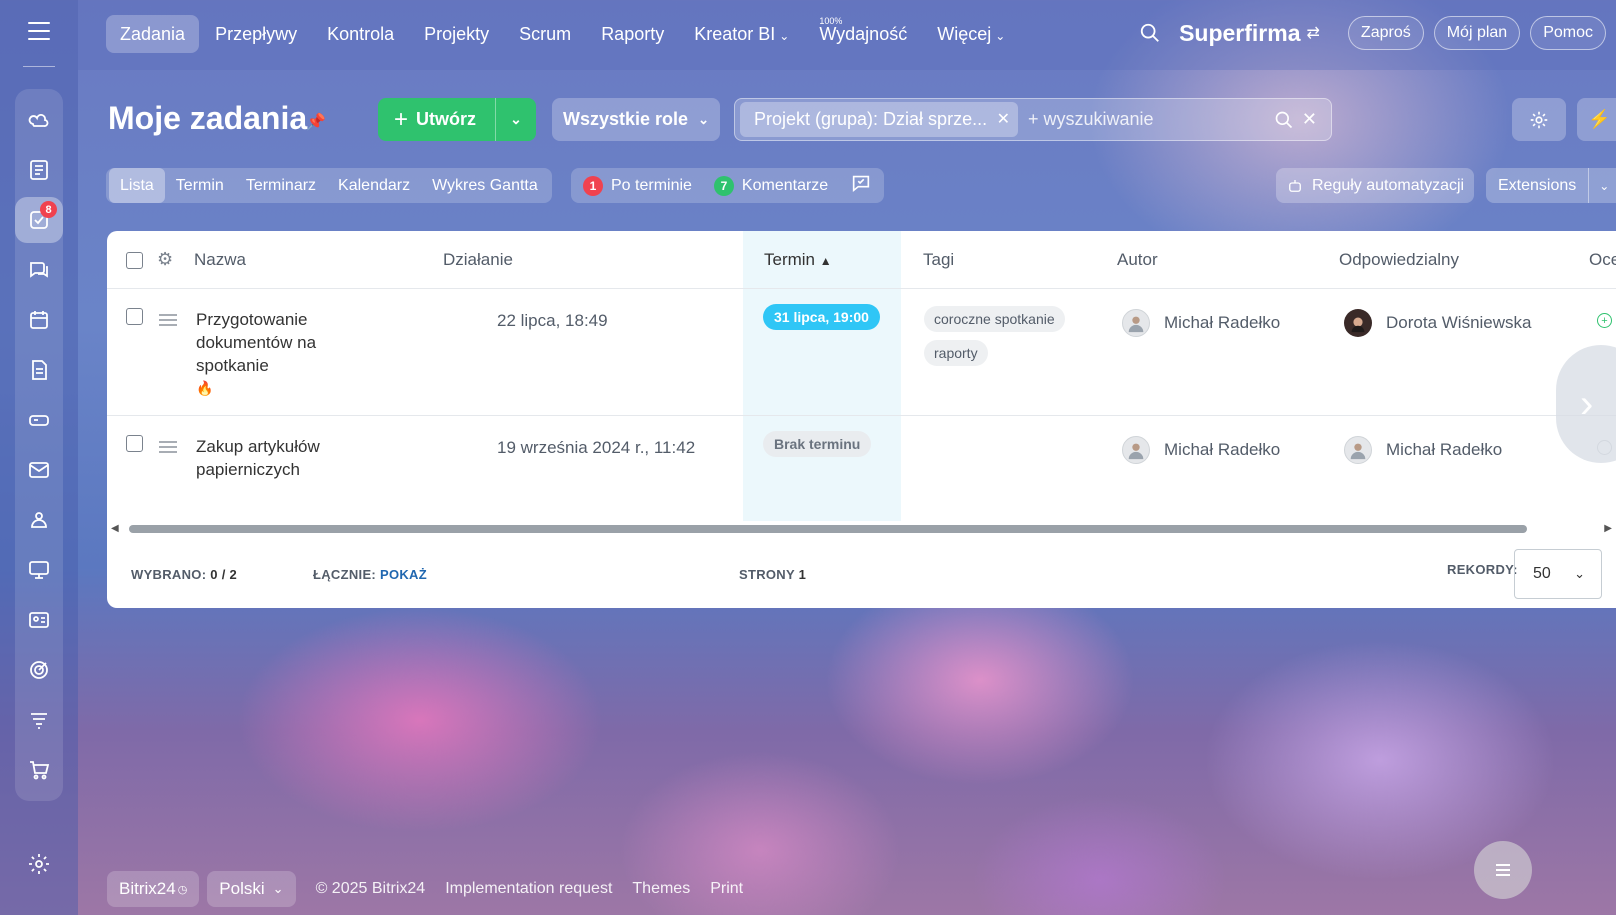 The image size is (1616, 915). What do you see at coordinates (1558, 574) in the screenshot?
I see `records-per-page-select: 50 ⌄` at bounding box center [1558, 574].